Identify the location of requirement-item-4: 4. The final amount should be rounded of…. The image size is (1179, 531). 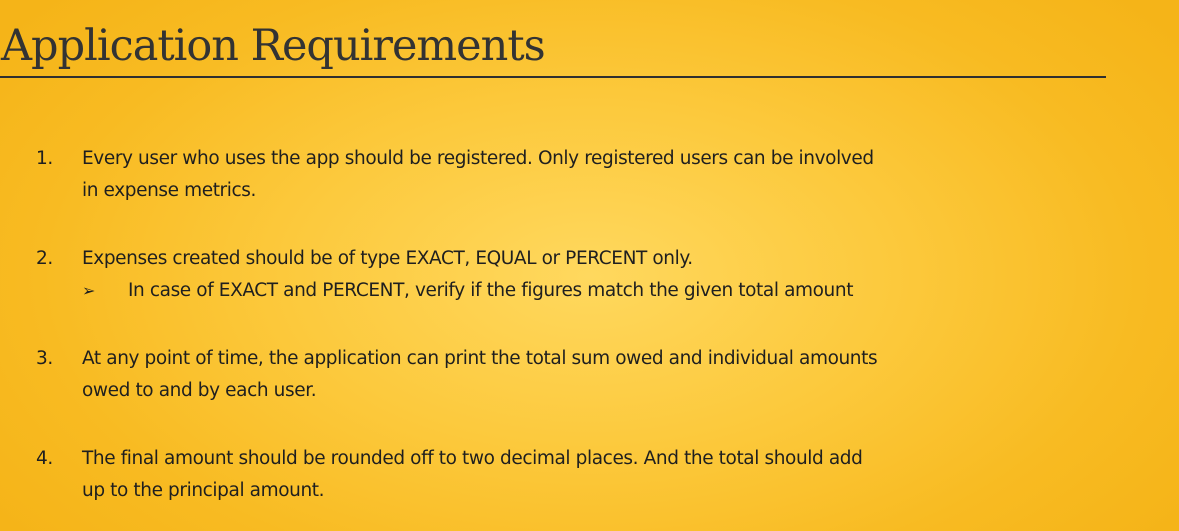
(576, 475).